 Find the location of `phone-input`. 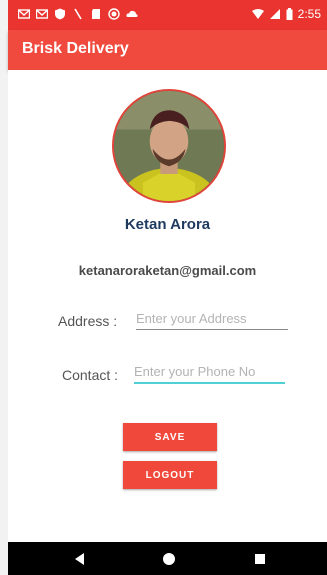

phone-input is located at coordinates (209, 374).